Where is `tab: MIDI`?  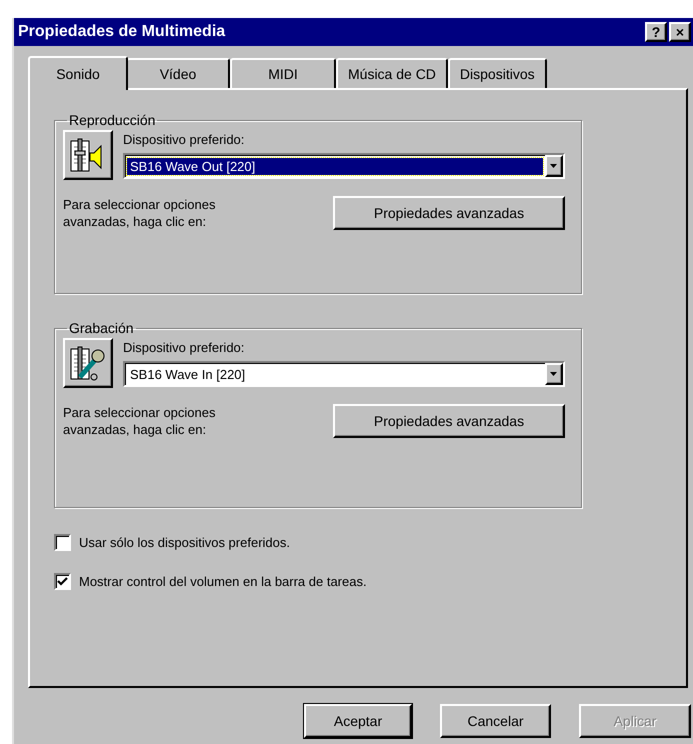 tab: MIDI is located at coordinates (283, 73).